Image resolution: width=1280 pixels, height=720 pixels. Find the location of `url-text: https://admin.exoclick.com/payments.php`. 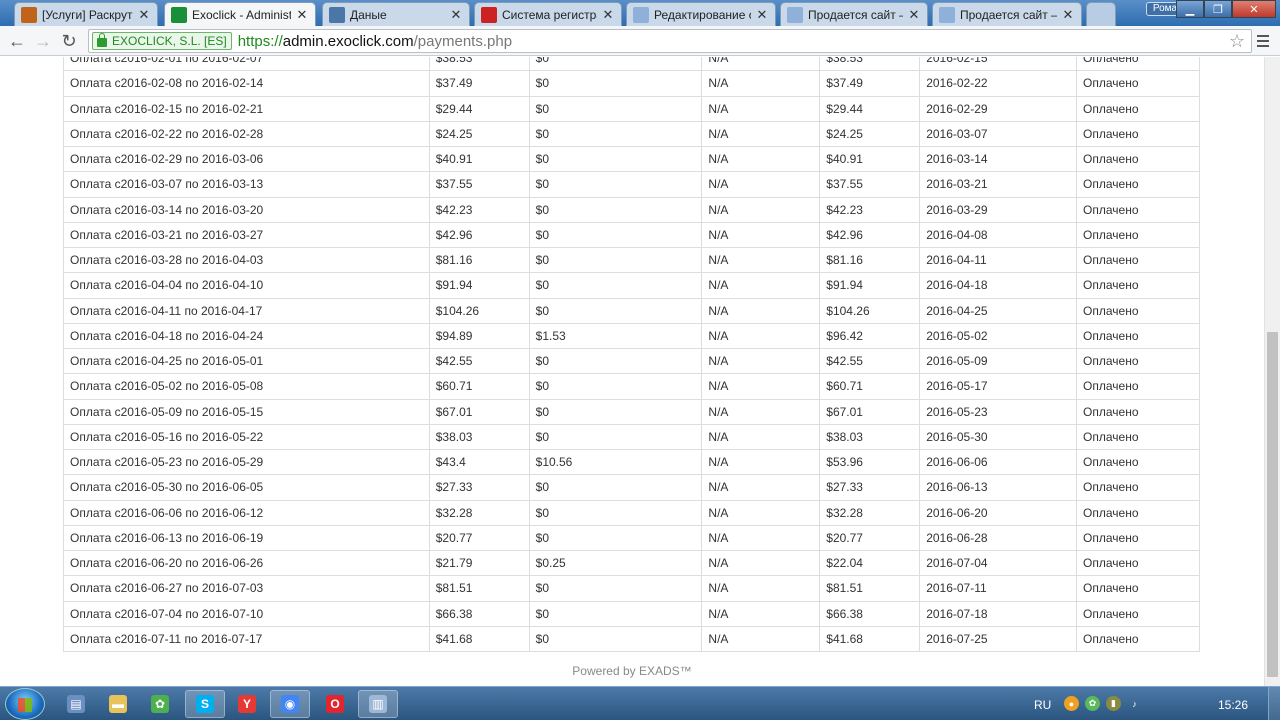

url-text: https://admin.exoclick.com/payments.php is located at coordinates (375, 41).